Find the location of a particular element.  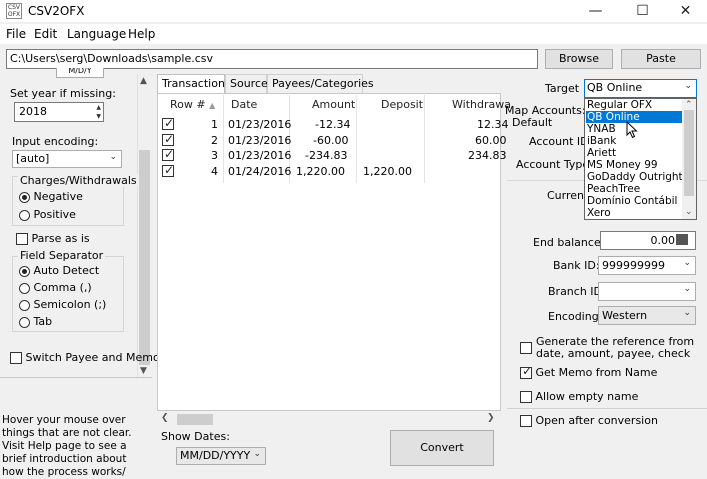

year-spinner: 2018 ▲ ▼ is located at coordinates (59, 112).